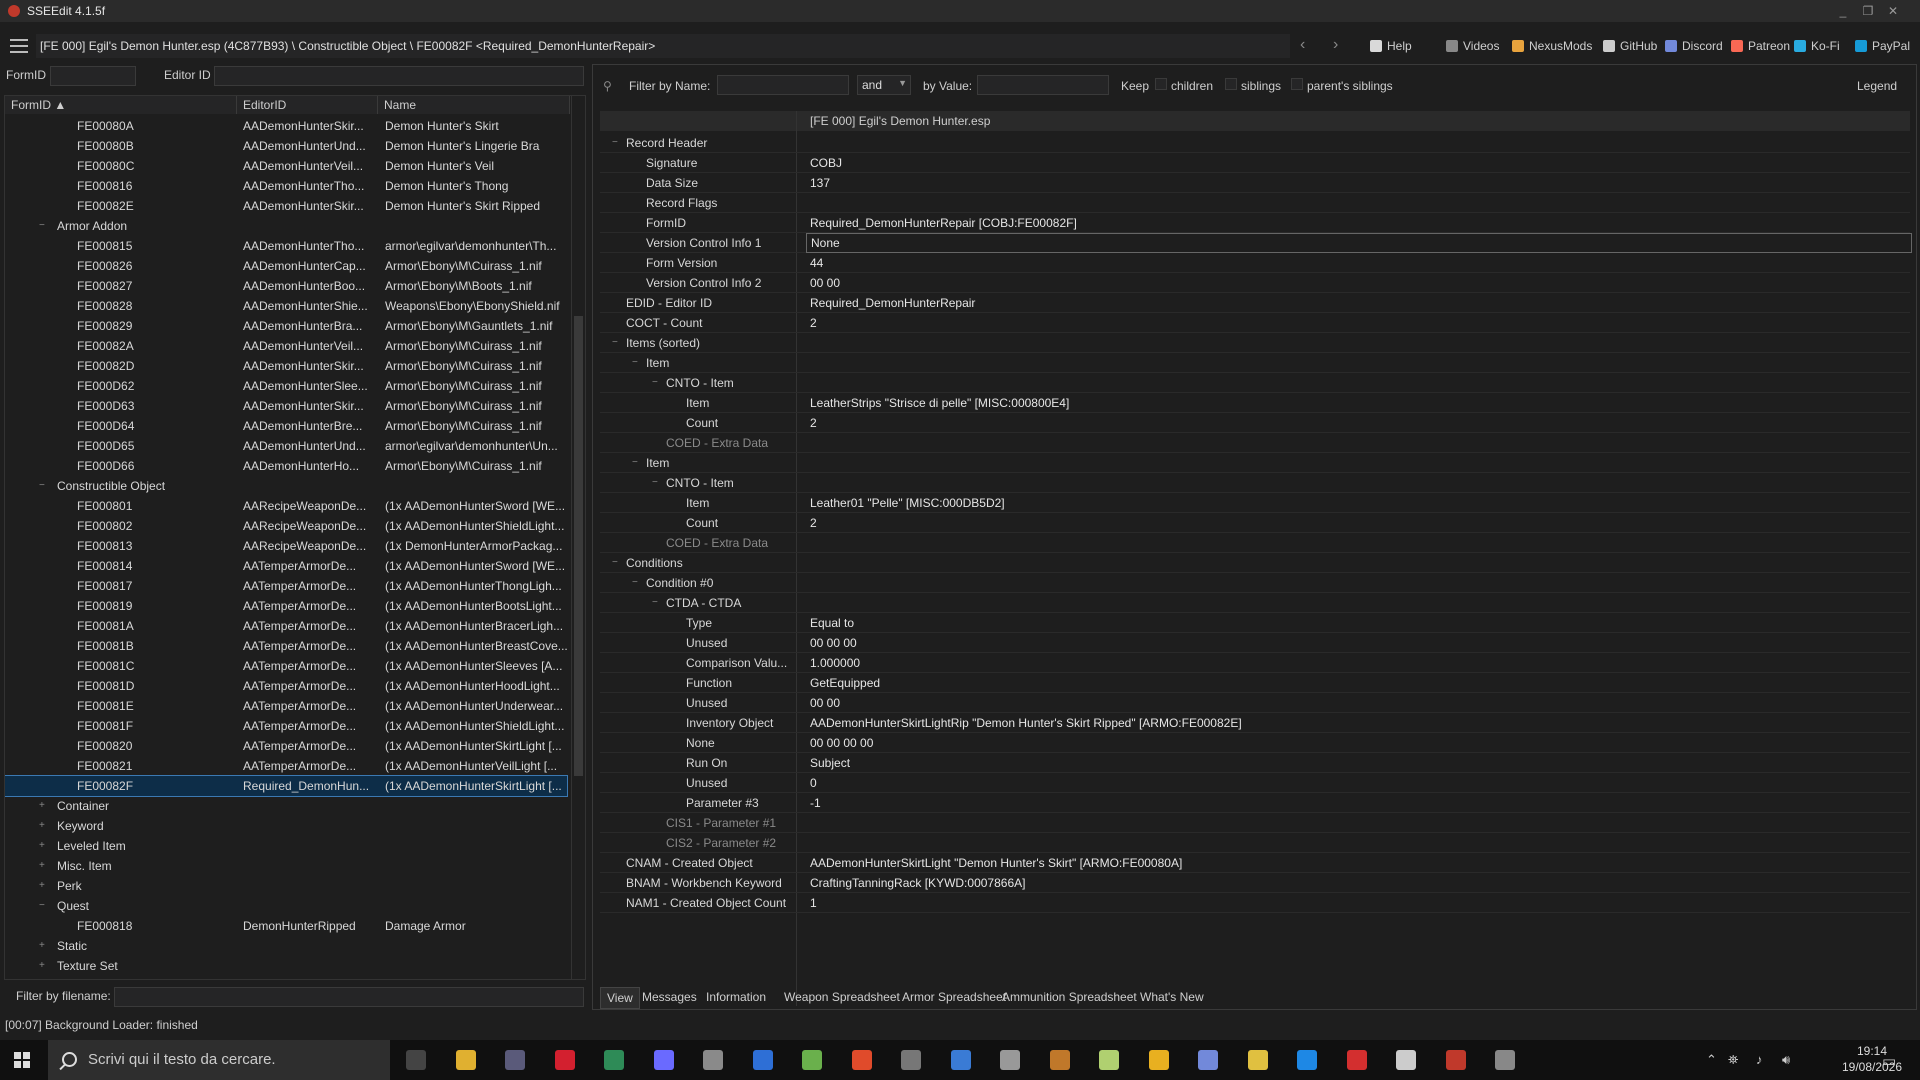  Describe the element at coordinates (286, 486) in the screenshot. I see `tree-group: − Constructible Object` at that location.